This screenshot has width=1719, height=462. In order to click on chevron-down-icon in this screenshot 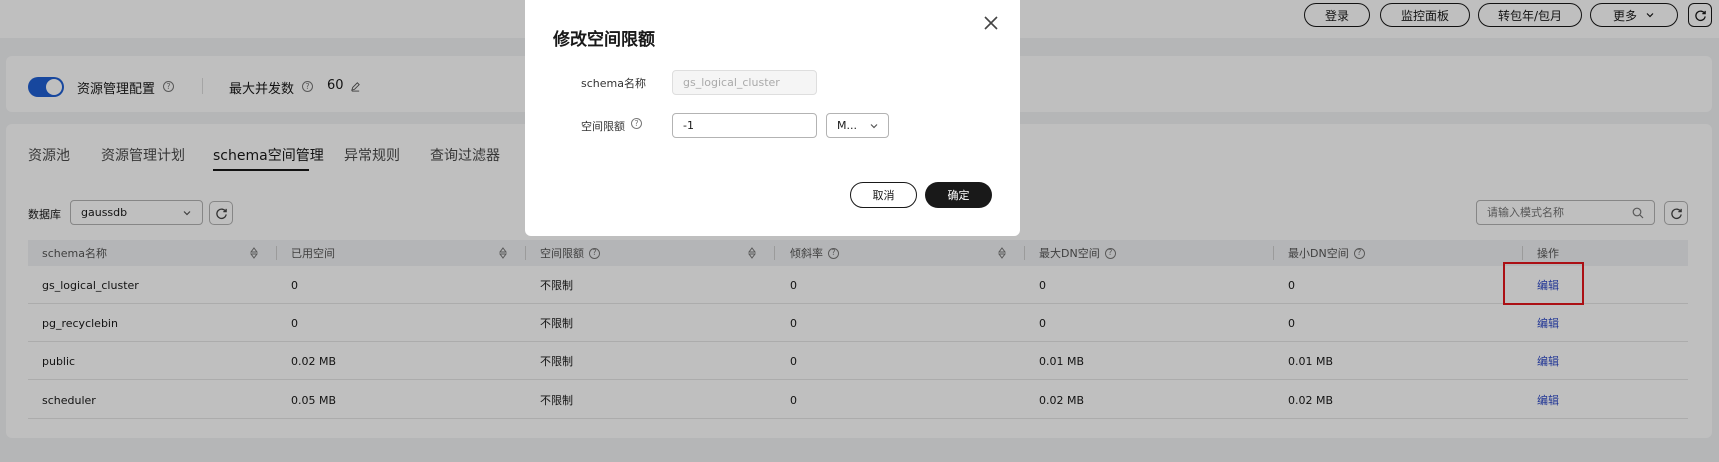, I will do `click(874, 125)`.